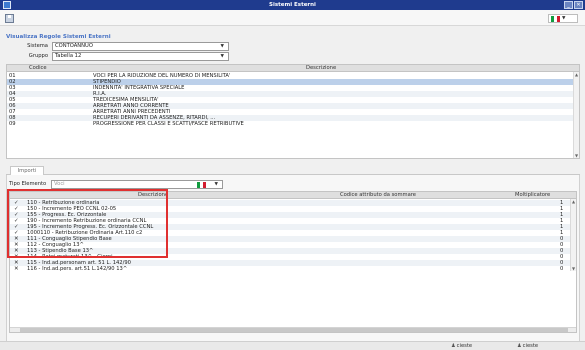 Image resolution: width=585 pixels, height=350 pixels. What do you see at coordinates (378, 195) in the screenshot?
I see `col-codice-attributo: Codice attributo da sommare` at bounding box center [378, 195].